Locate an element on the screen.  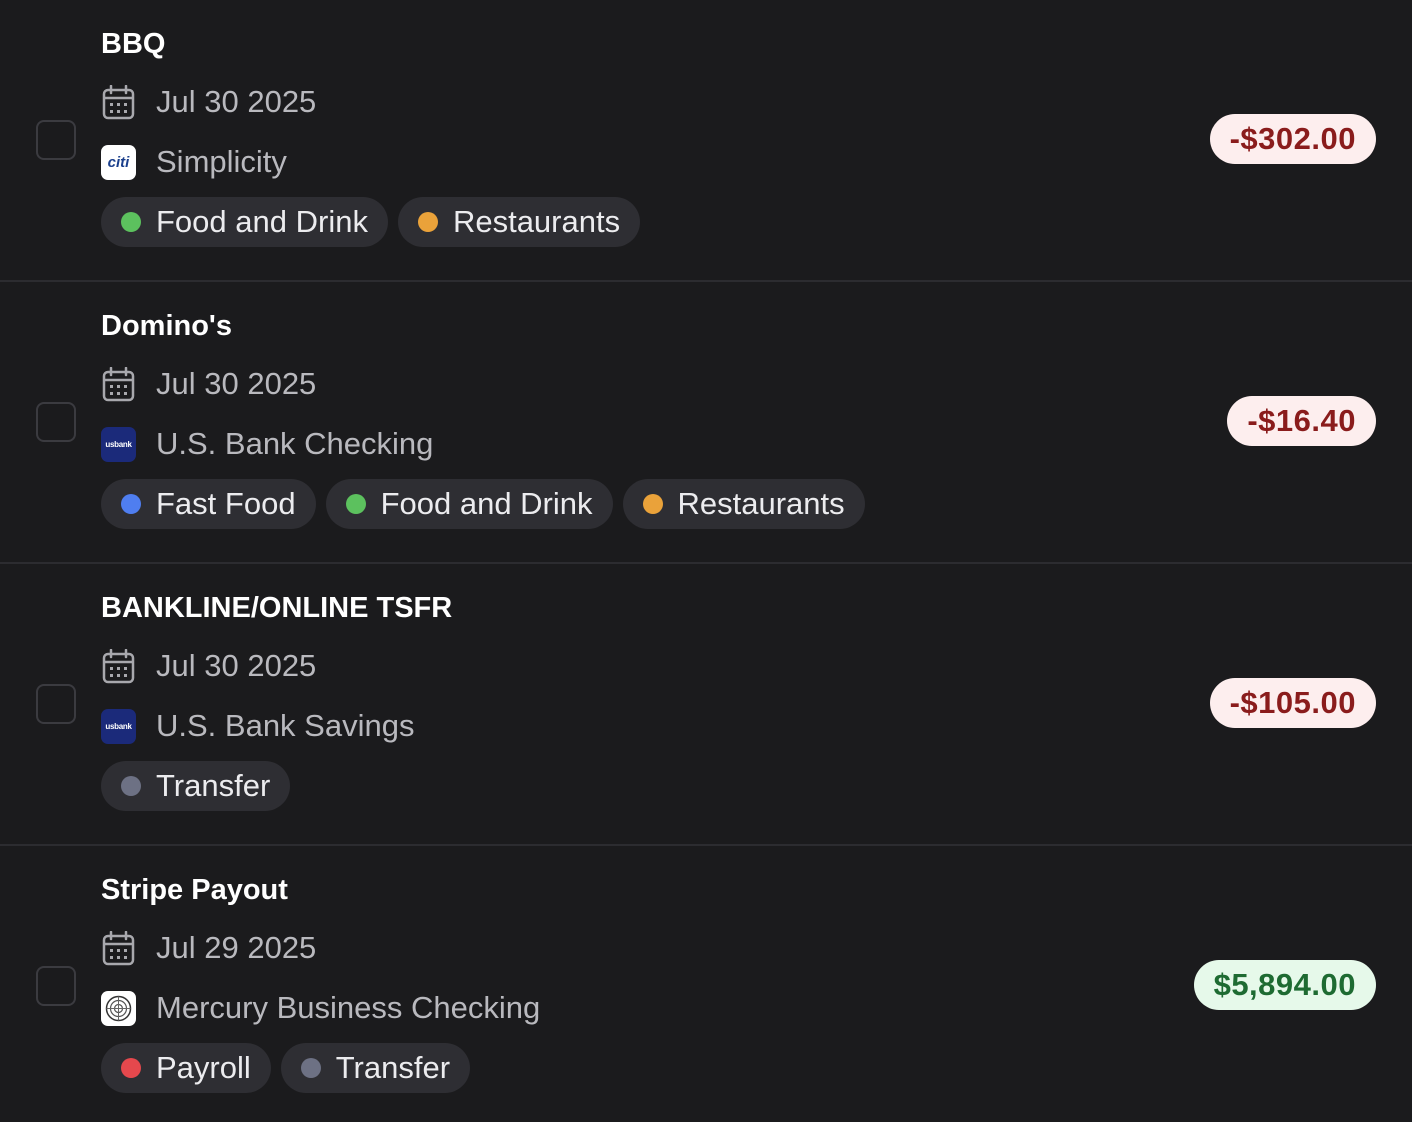
tag-fast-food: Fast Food is located at coordinates (208, 504).